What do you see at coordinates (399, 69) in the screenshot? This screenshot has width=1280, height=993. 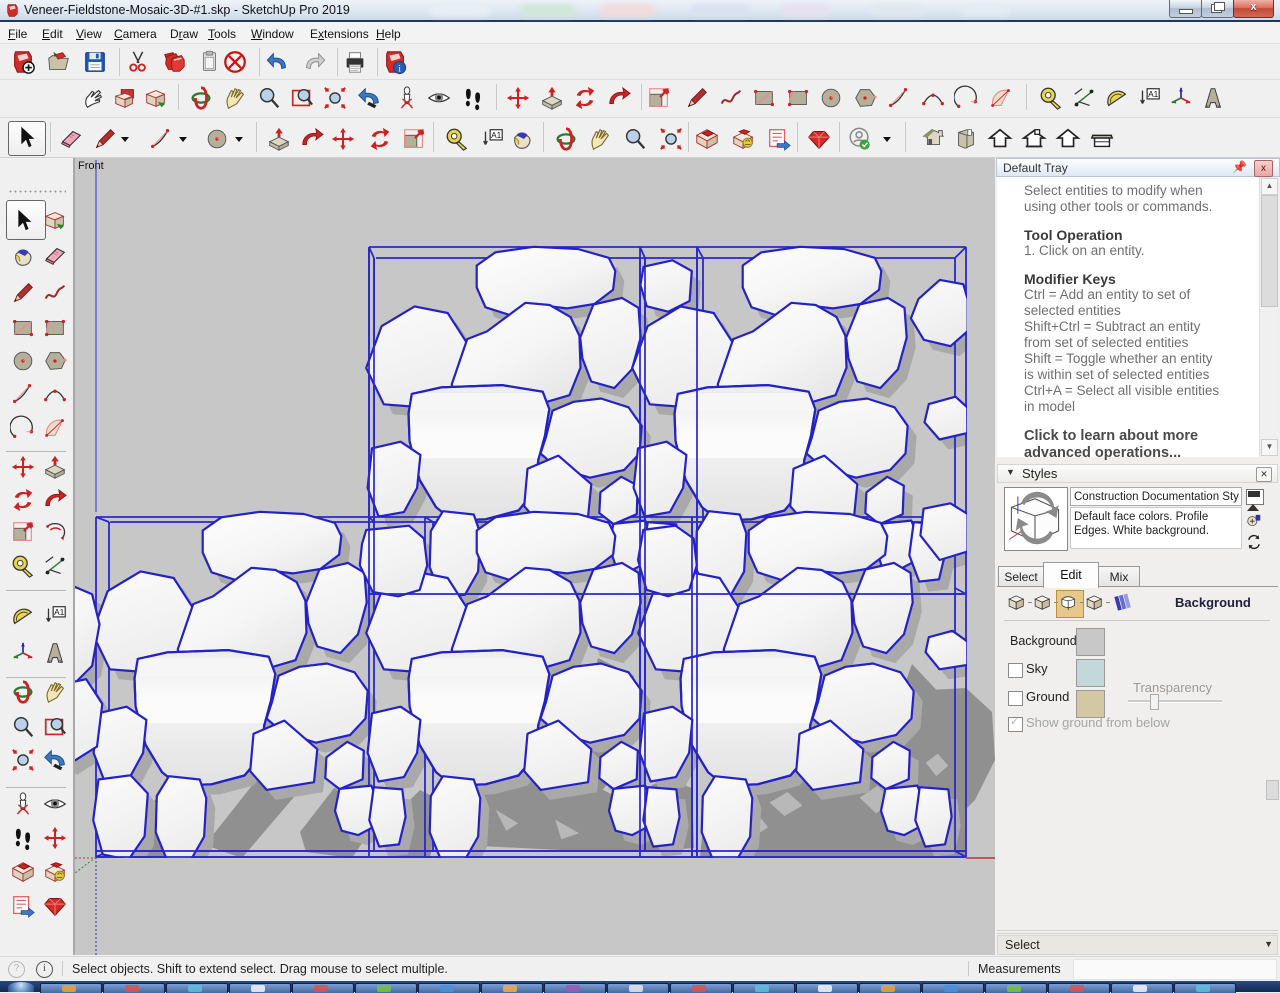 I see `svg-text: i` at bounding box center [399, 69].